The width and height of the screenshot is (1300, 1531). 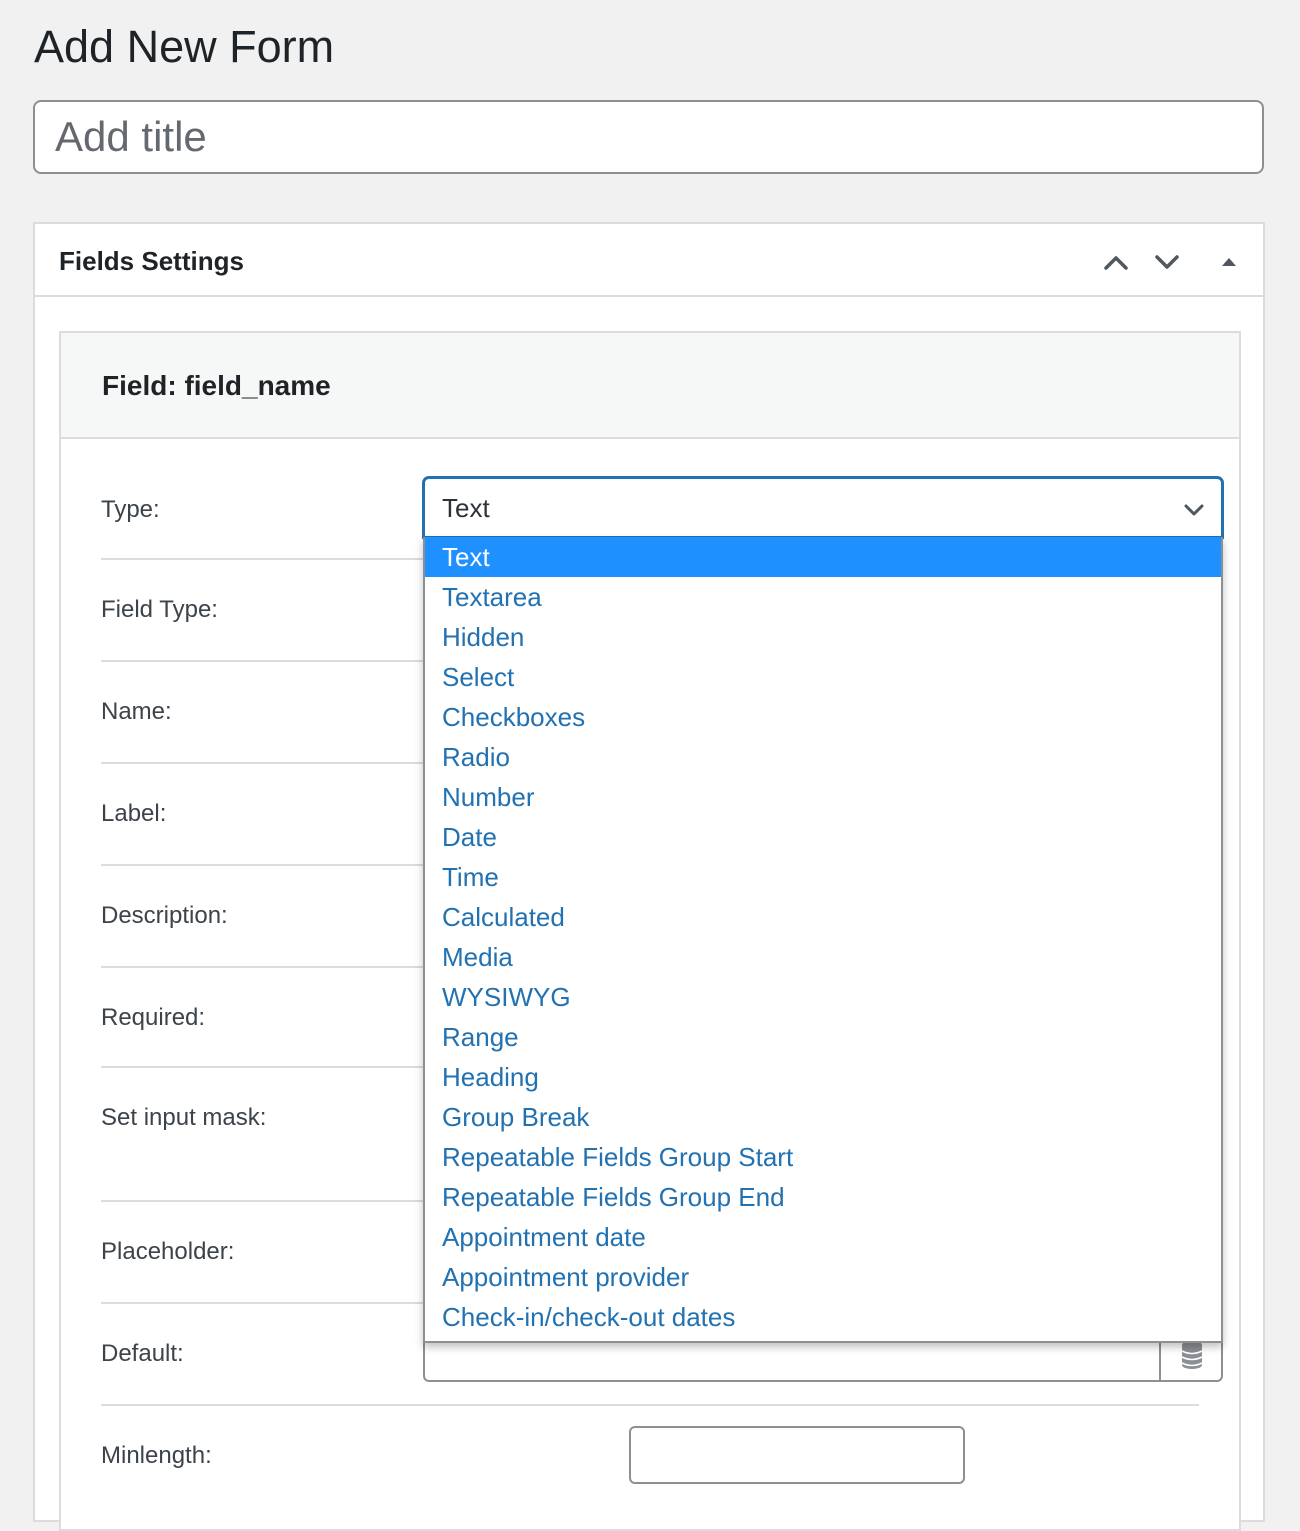 What do you see at coordinates (823, 637) in the screenshot?
I see `type-option: Hidden` at bounding box center [823, 637].